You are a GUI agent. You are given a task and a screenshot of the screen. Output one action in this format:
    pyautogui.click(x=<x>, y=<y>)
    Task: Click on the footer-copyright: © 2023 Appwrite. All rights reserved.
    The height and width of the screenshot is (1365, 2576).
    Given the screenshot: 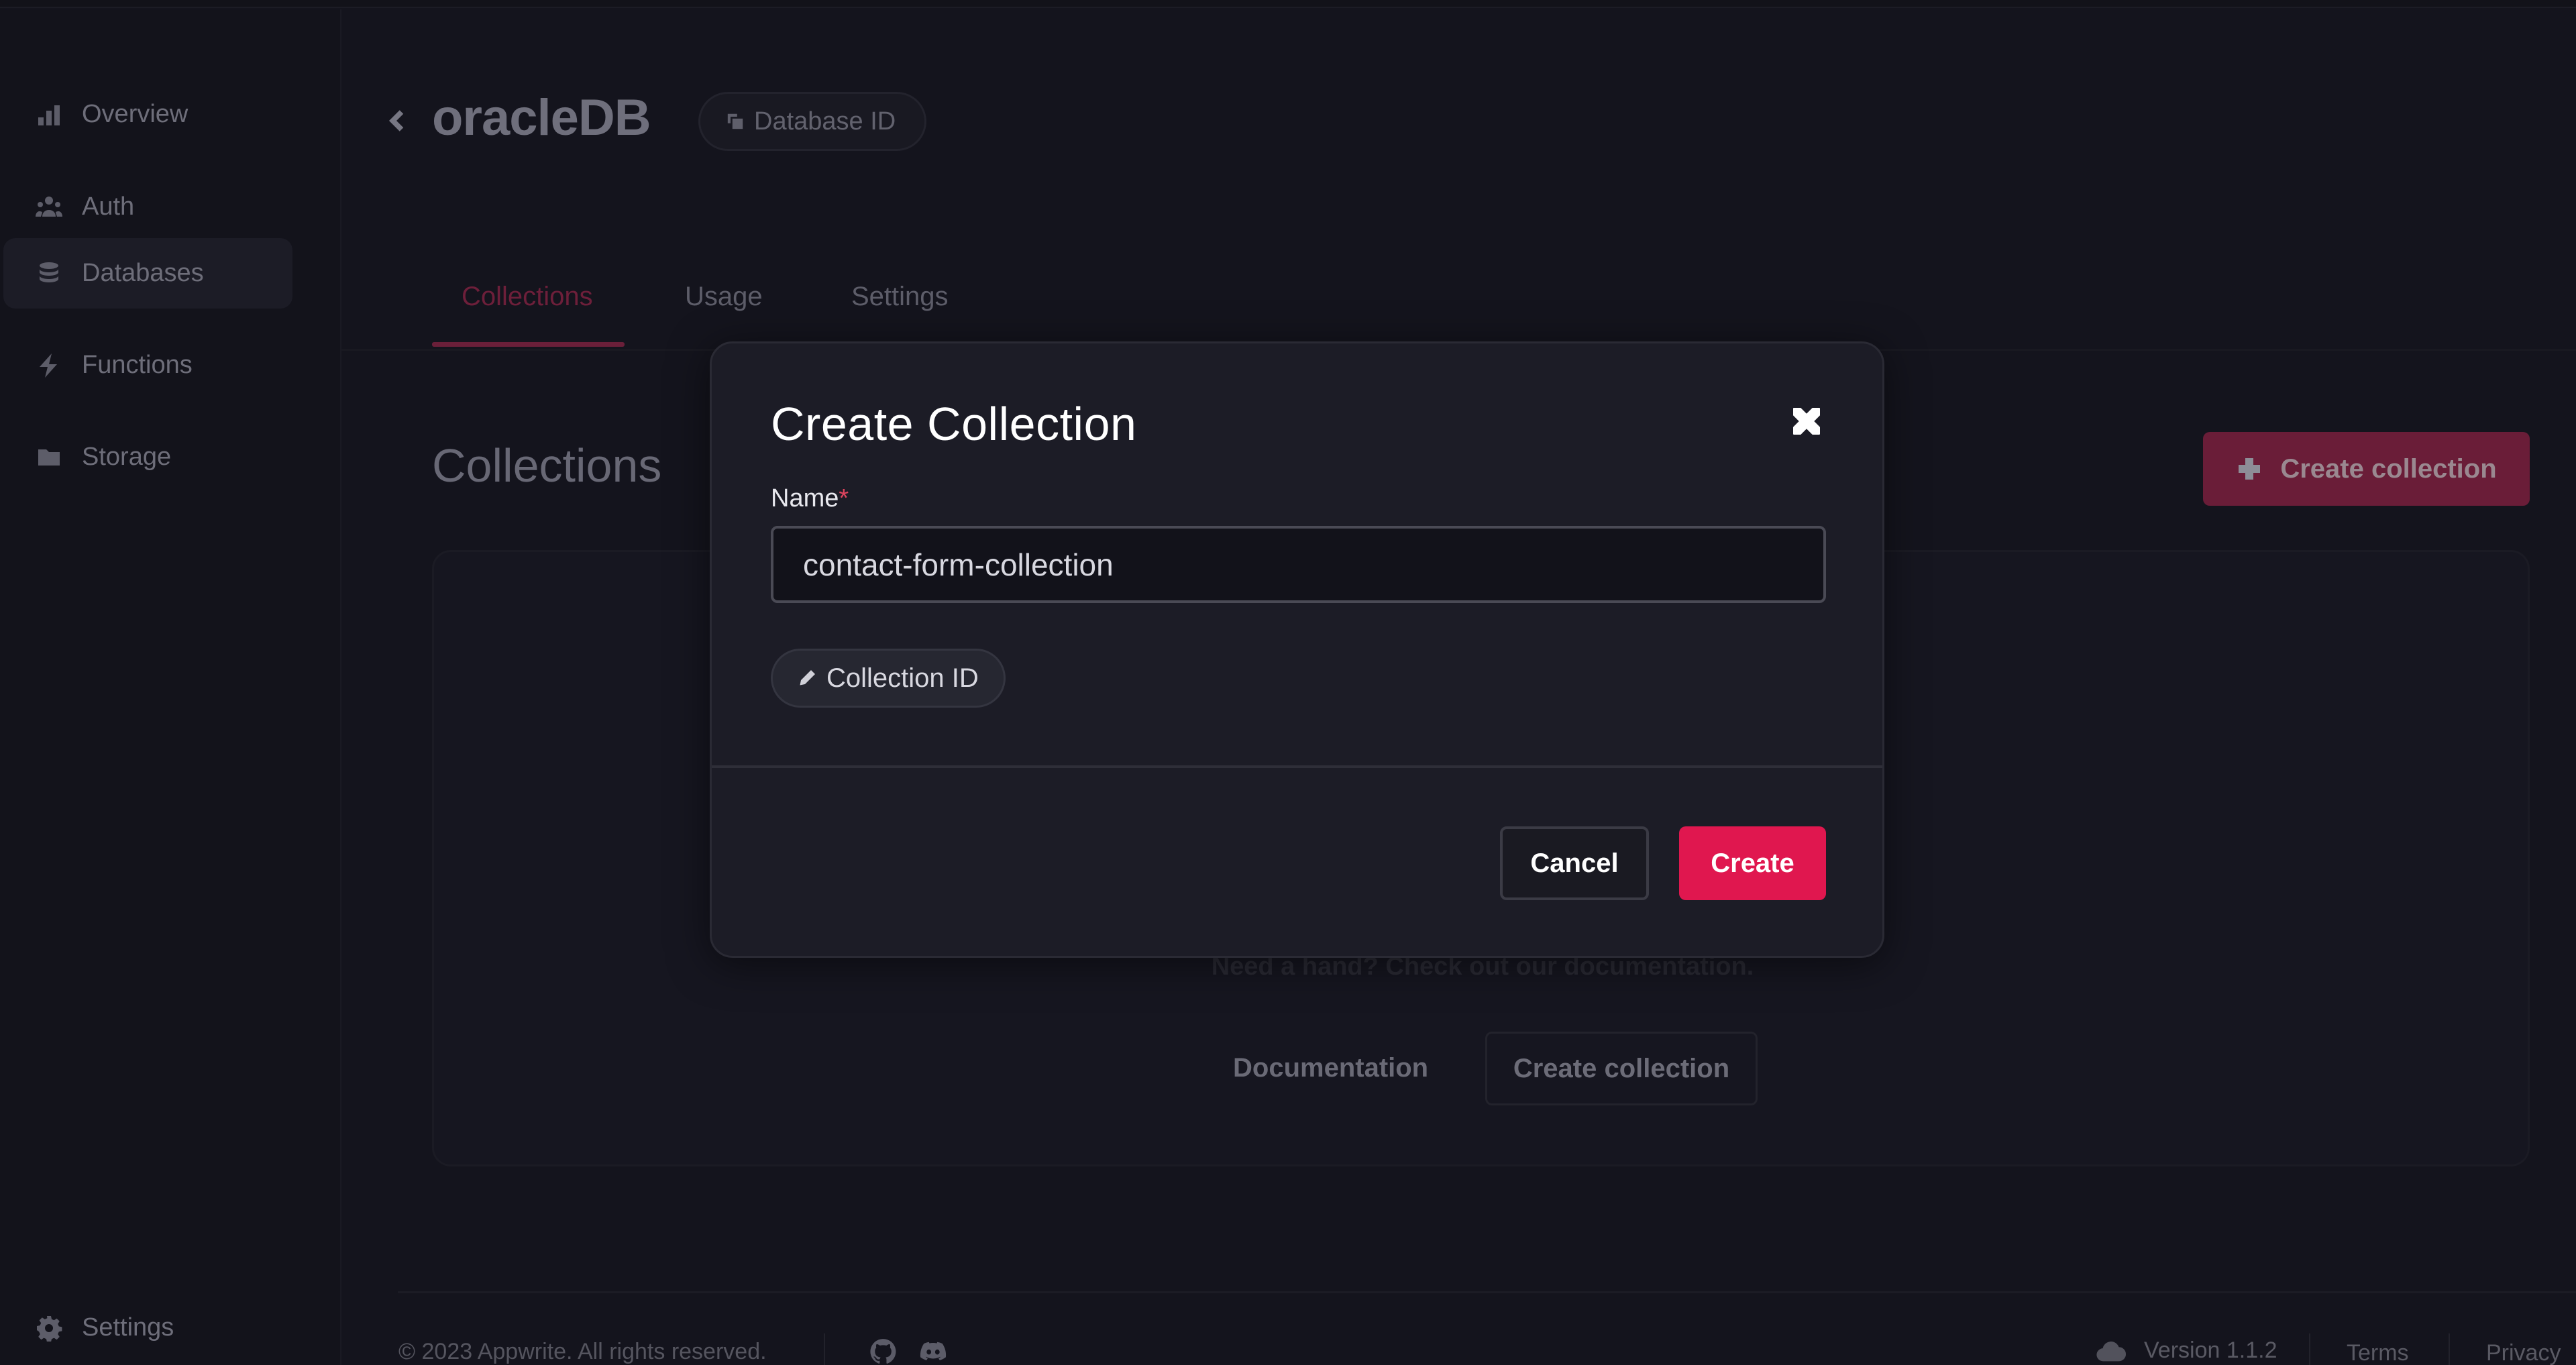 What is the action you would take?
    pyautogui.click(x=582, y=1352)
    